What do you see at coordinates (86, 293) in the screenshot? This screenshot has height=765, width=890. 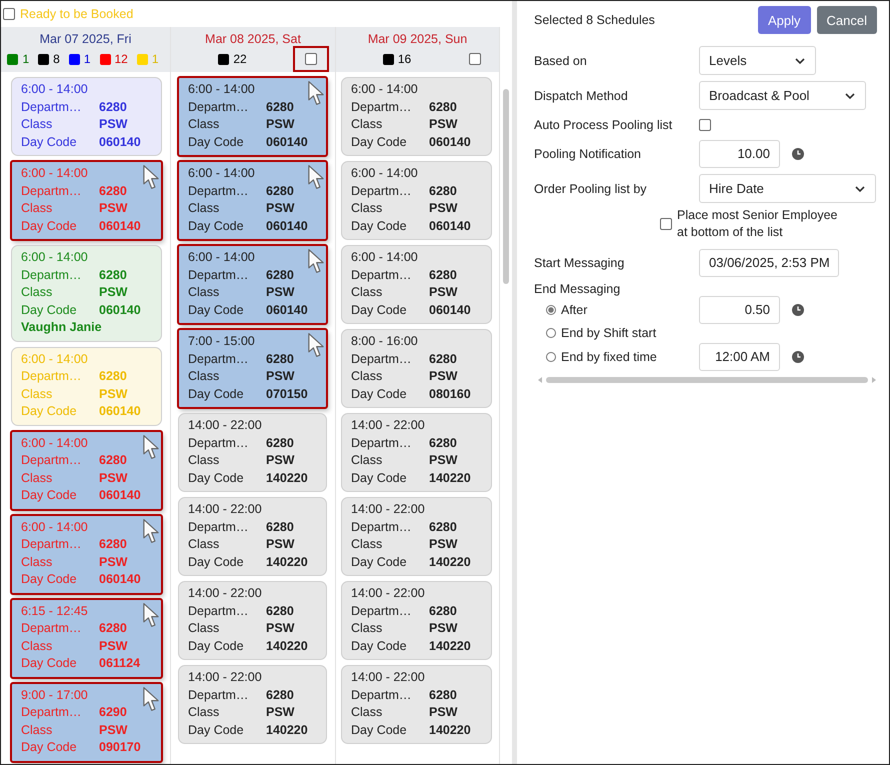 I see `shift-card: 6:00 - 14:00 Departm… 6280 Class PSW Day Code 060140 Vaughn Janie` at bounding box center [86, 293].